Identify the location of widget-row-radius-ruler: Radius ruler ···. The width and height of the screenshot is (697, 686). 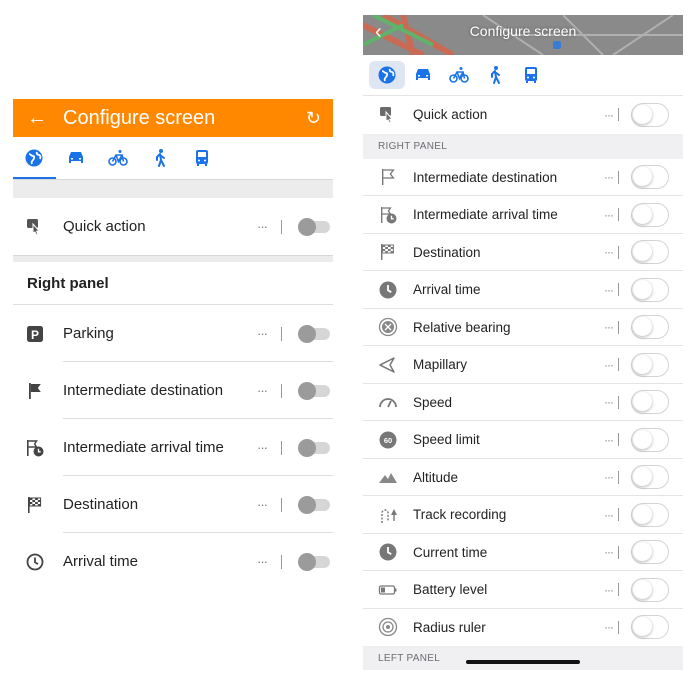
(523, 627).